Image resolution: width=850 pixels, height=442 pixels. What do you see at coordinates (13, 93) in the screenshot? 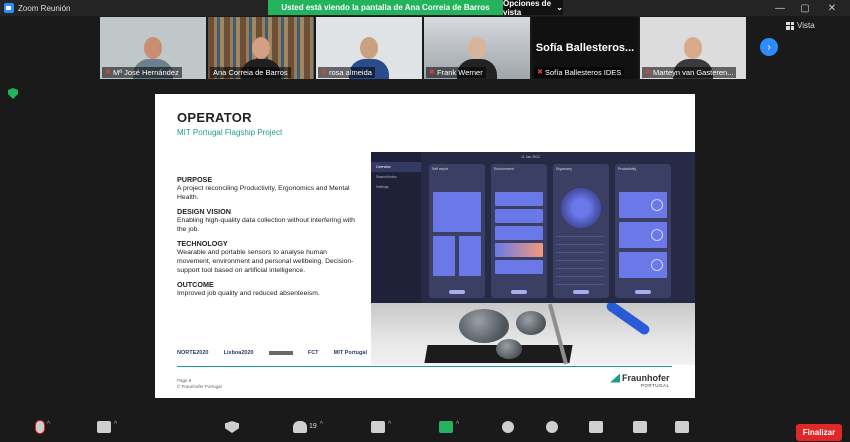
I see `security-shield-icon` at bounding box center [13, 93].